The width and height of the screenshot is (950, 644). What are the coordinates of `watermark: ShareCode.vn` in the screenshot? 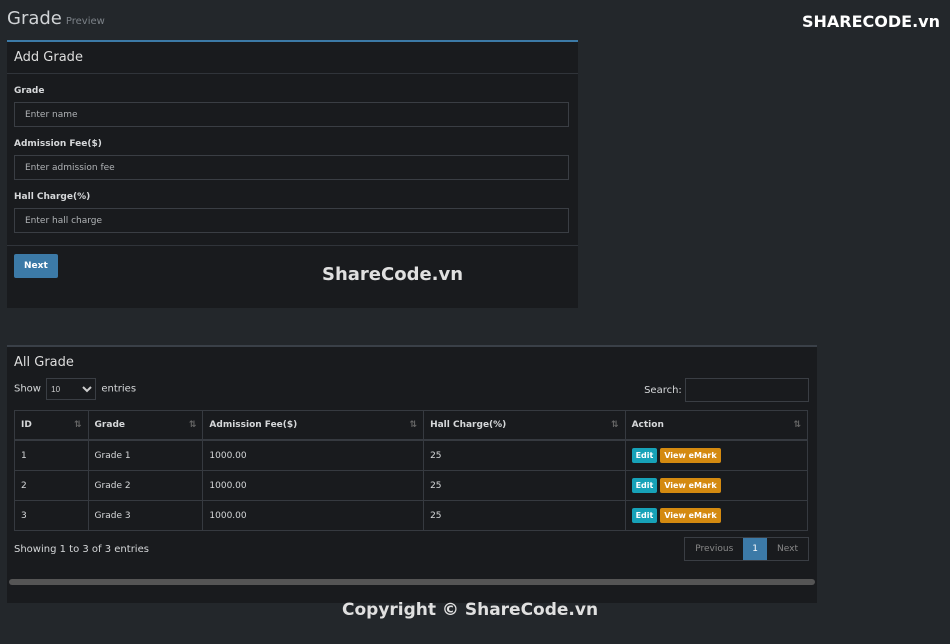 It's located at (393, 274).